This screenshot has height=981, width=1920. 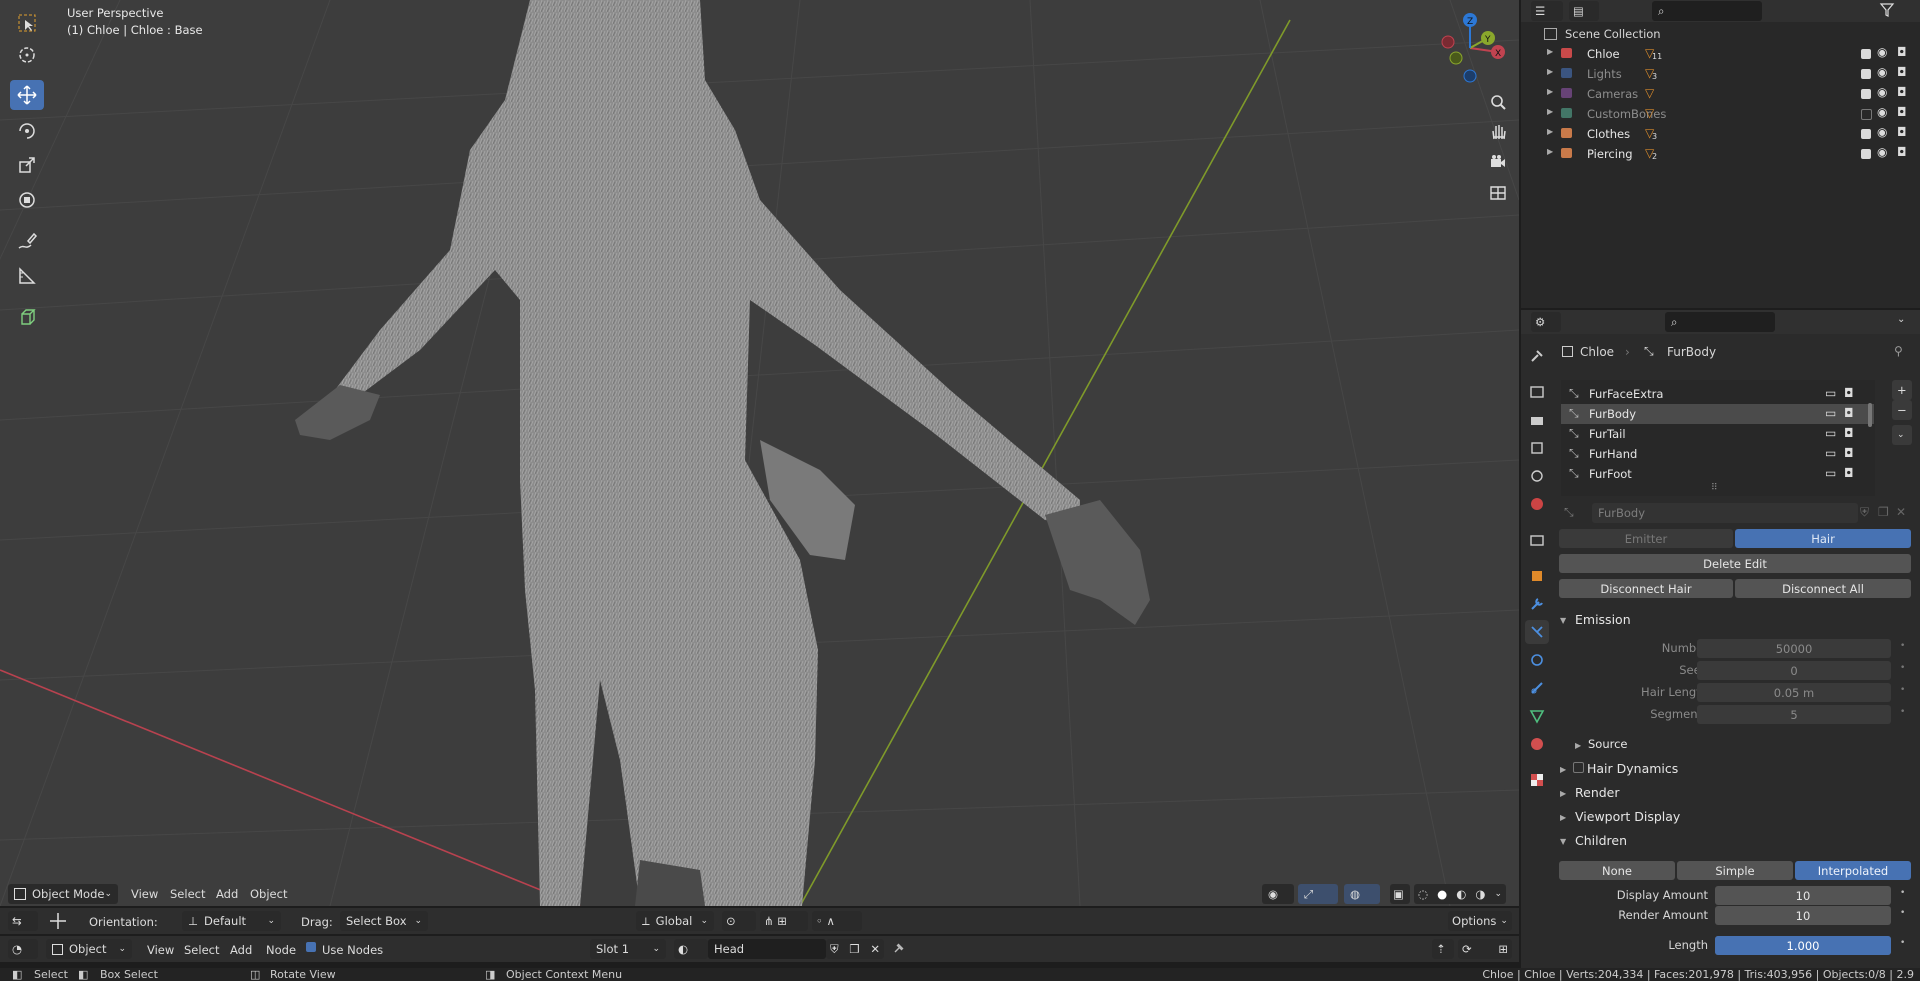 I want to click on node-menu-add: Add, so click(x=241, y=950).